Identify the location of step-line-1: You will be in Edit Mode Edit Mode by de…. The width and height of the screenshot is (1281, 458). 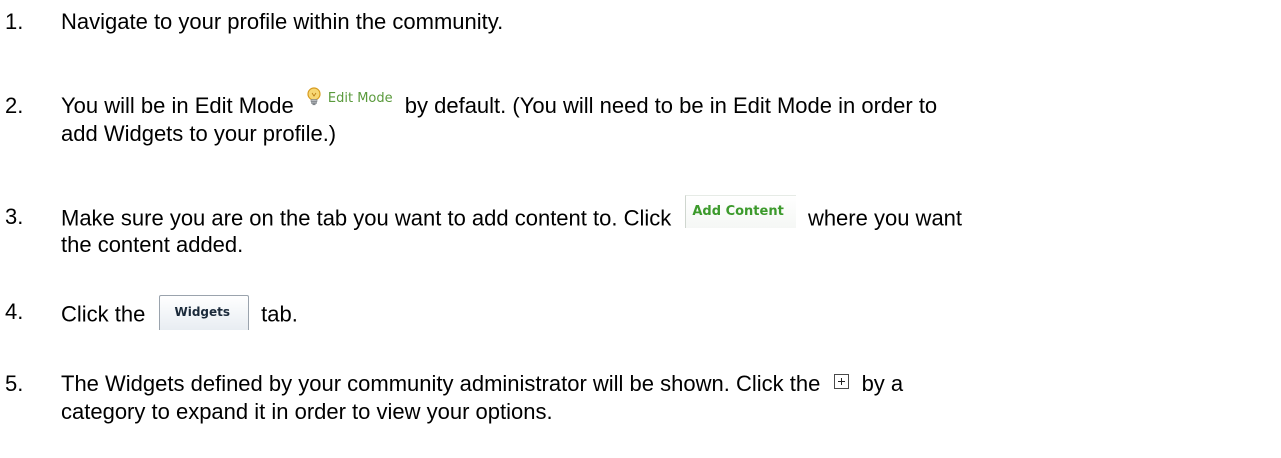
(661, 103).